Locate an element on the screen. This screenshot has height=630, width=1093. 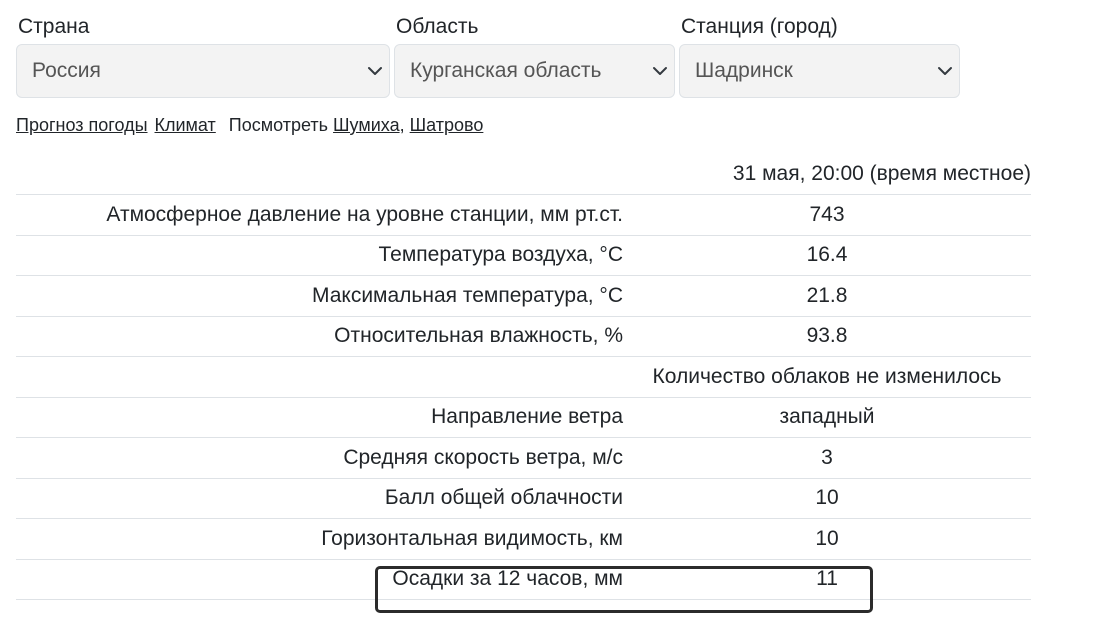
row-label: Температура воздуха, °C is located at coordinates (319, 255).